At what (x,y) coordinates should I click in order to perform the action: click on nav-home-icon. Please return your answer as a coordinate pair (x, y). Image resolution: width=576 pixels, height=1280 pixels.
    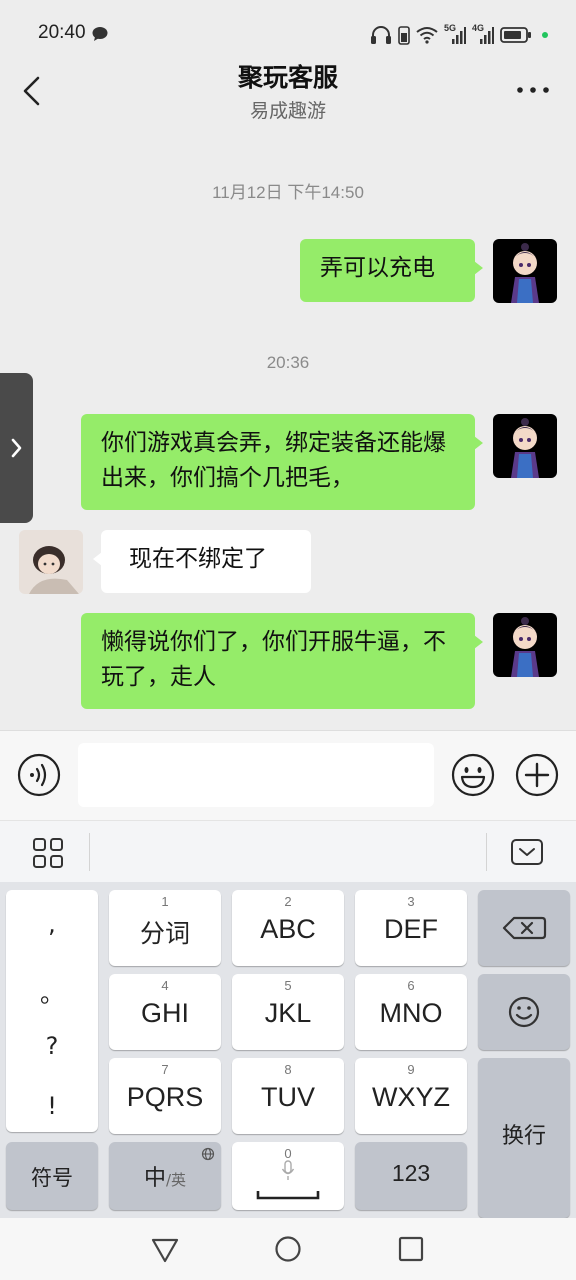
    Looking at the image, I should click on (288, 1249).